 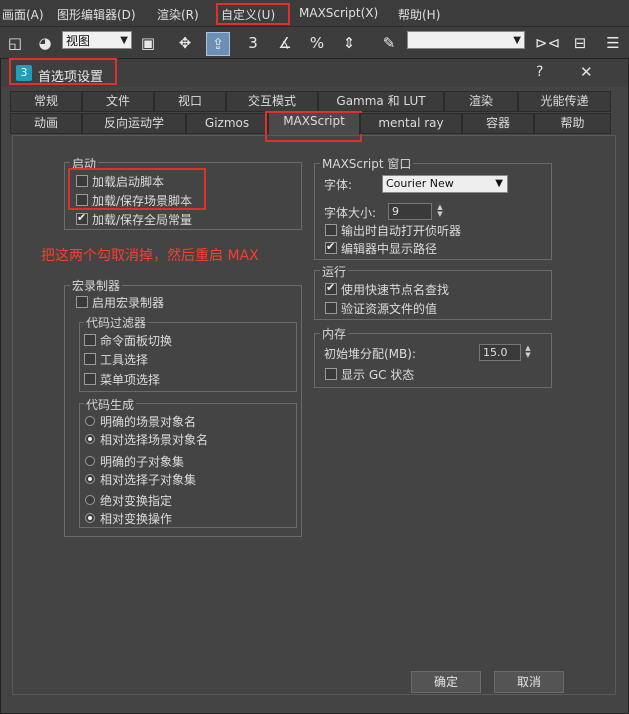 I want to click on layer-manager-icon: ☰, so click(x=613, y=43).